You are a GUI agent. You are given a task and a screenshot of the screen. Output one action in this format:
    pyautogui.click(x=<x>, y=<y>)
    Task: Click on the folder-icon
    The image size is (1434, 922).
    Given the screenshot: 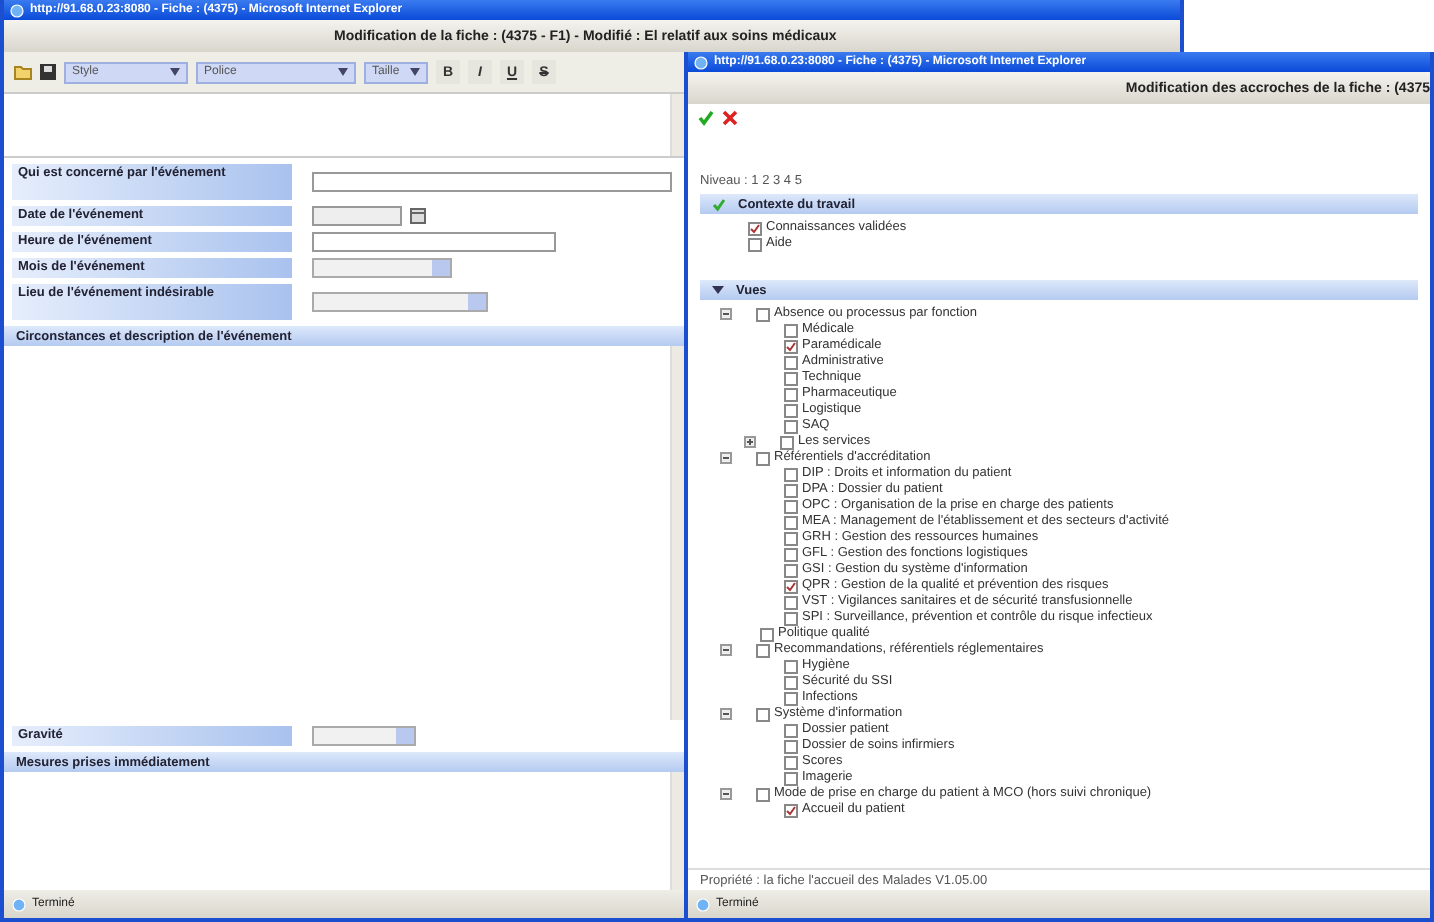 What is the action you would take?
    pyautogui.click(x=23, y=72)
    